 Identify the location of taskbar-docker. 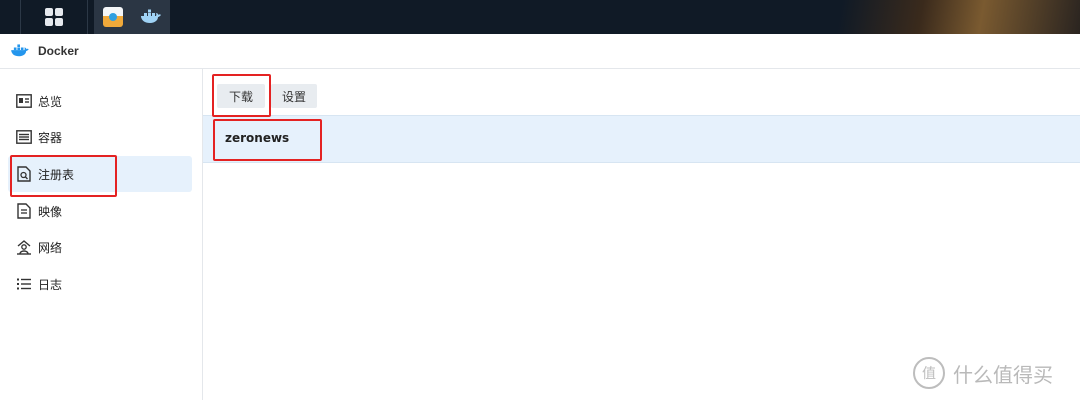
(151, 17).